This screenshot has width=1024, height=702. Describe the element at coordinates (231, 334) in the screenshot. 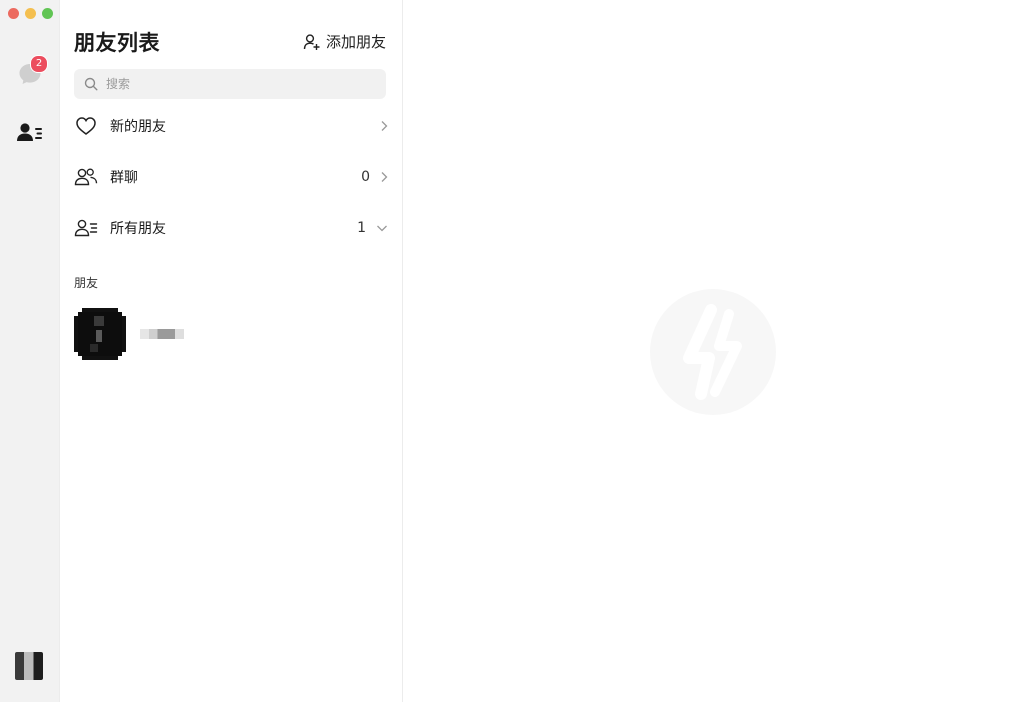

I see `friend-list-item` at that location.